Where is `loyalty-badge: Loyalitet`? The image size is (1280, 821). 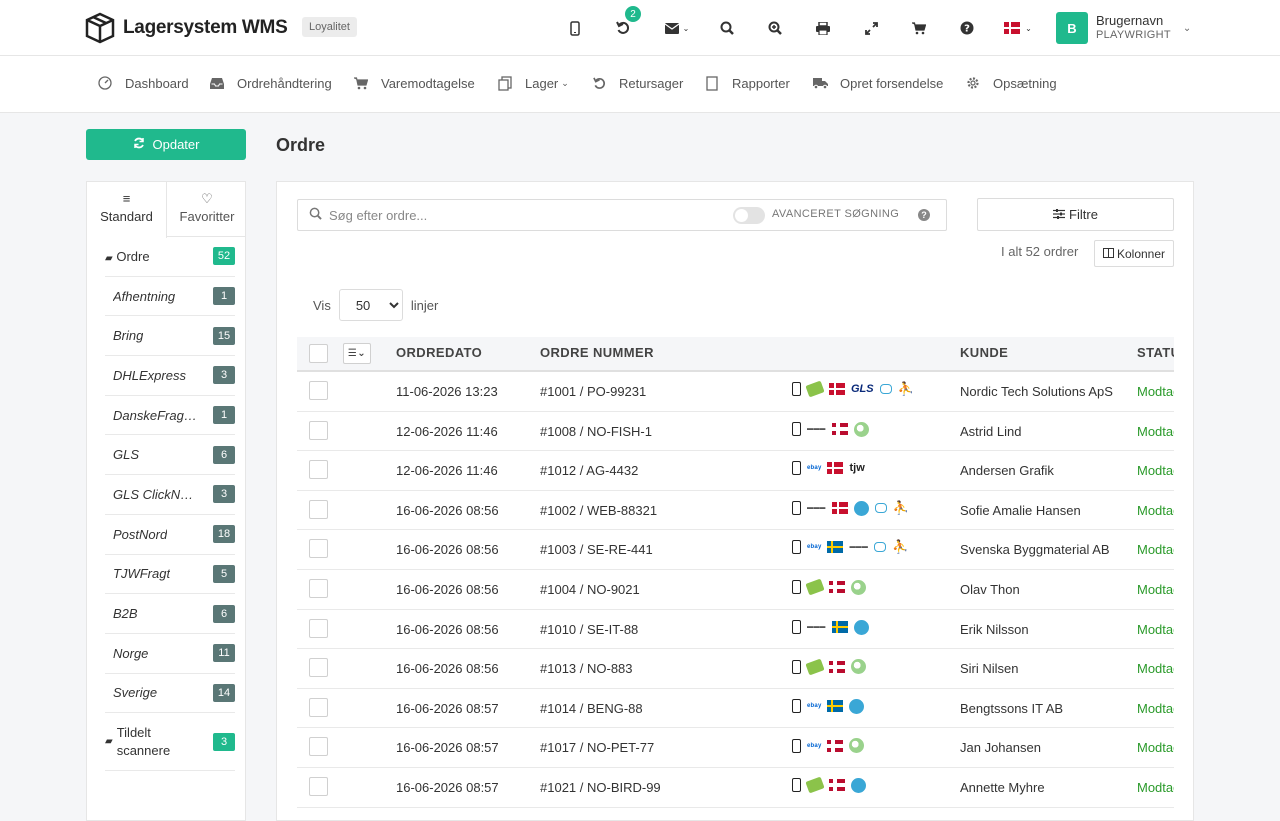 loyalty-badge: Loyalitet is located at coordinates (329, 27).